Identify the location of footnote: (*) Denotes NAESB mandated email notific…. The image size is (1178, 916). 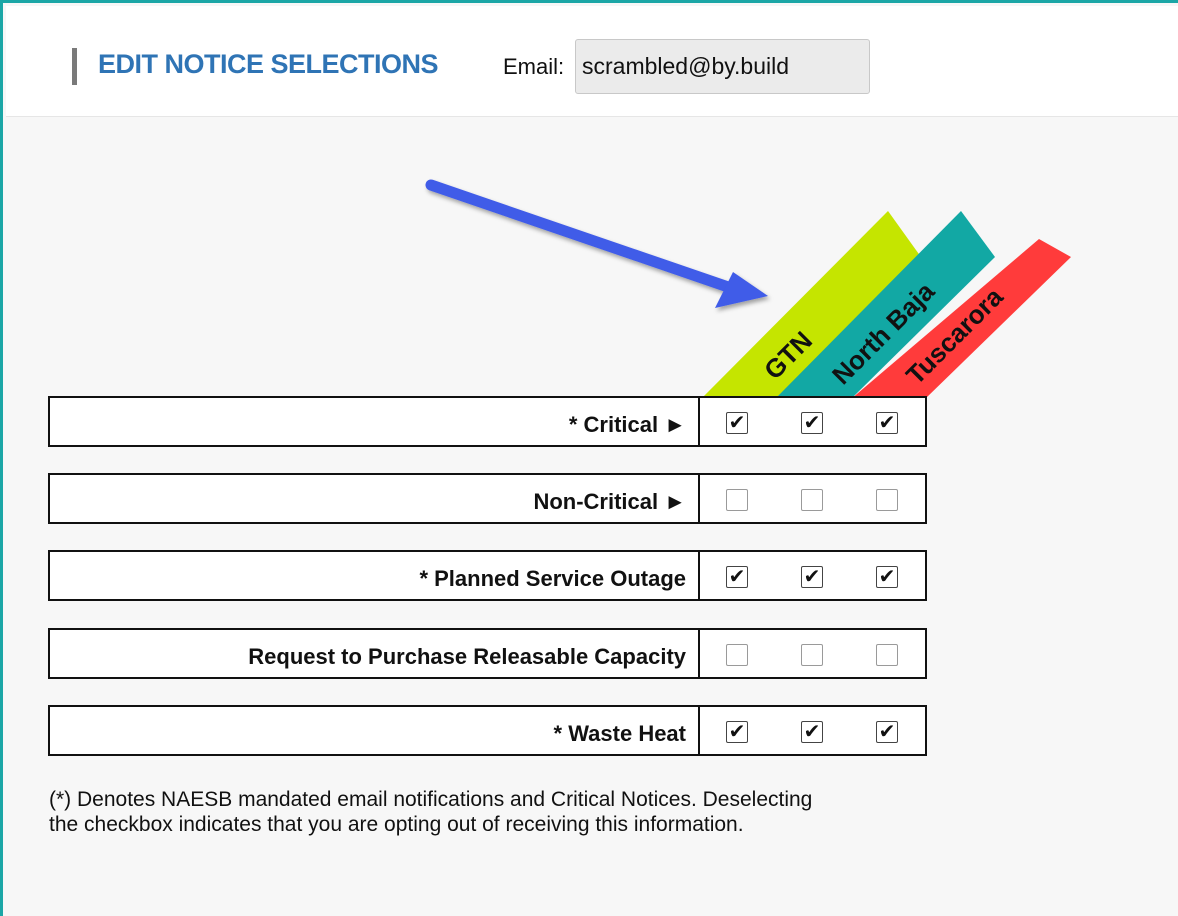
(499, 812).